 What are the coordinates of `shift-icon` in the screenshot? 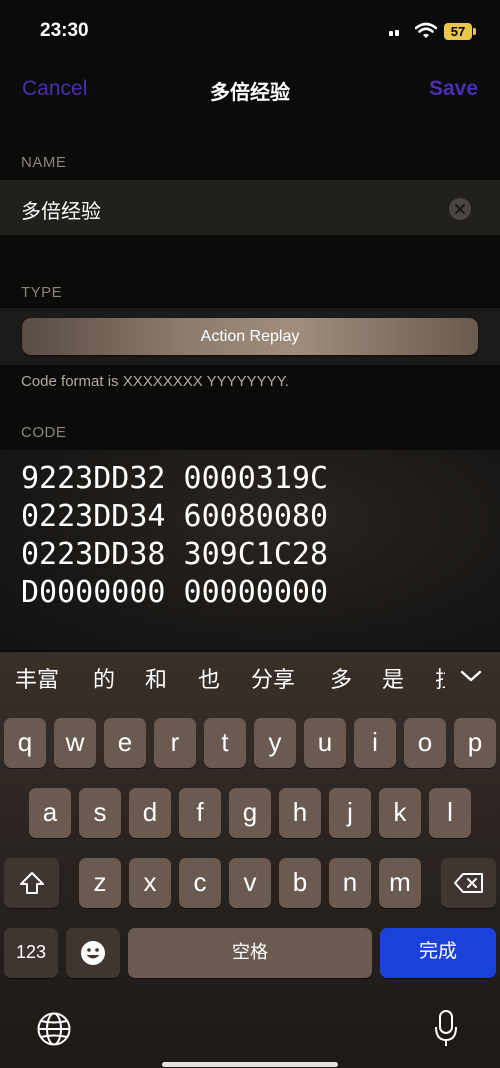 It's located at (31, 883).